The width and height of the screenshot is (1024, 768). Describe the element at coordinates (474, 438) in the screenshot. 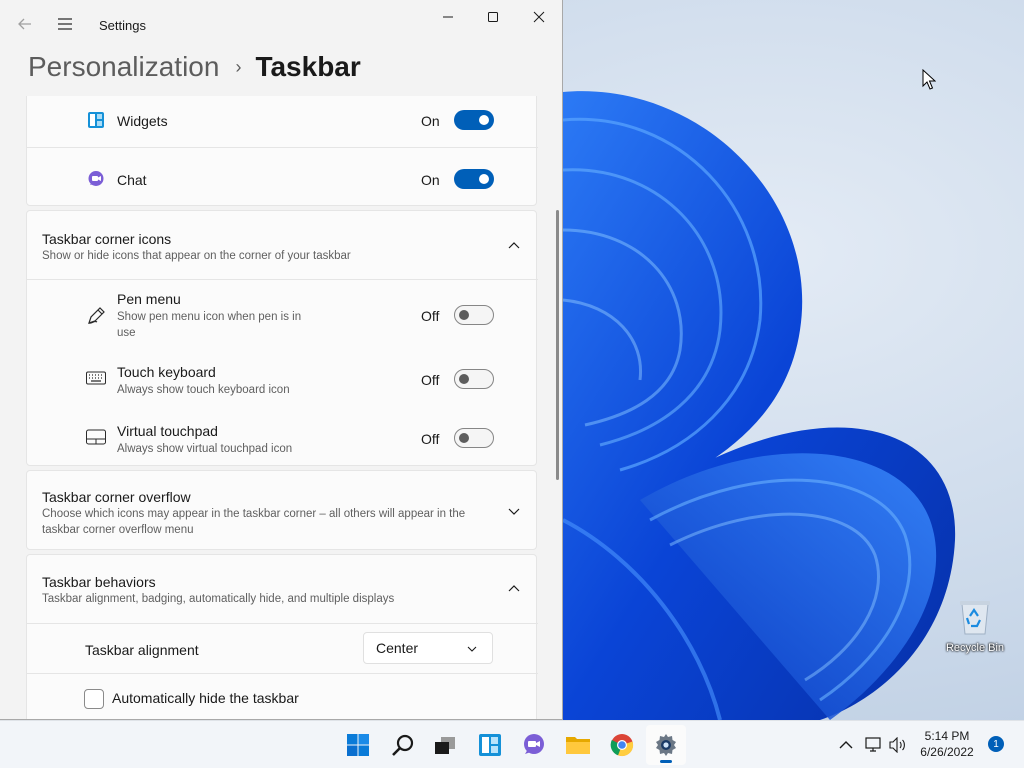

I see `virtual-touchpad-toggle` at that location.